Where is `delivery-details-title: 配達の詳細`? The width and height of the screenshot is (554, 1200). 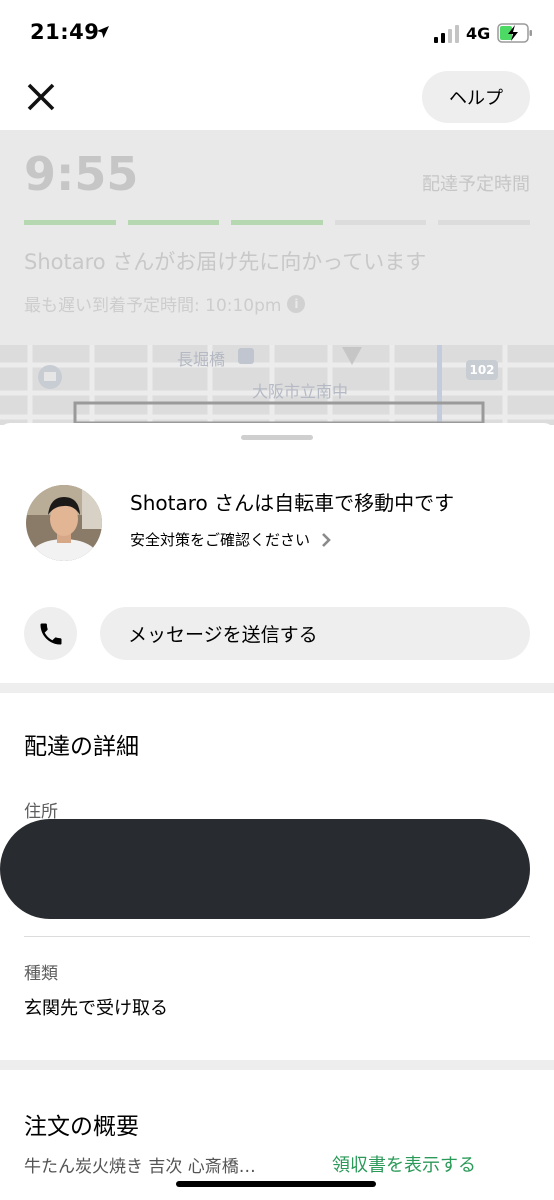
delivery-details-title: 配達の詳細 is located at coordinates (81, 747).